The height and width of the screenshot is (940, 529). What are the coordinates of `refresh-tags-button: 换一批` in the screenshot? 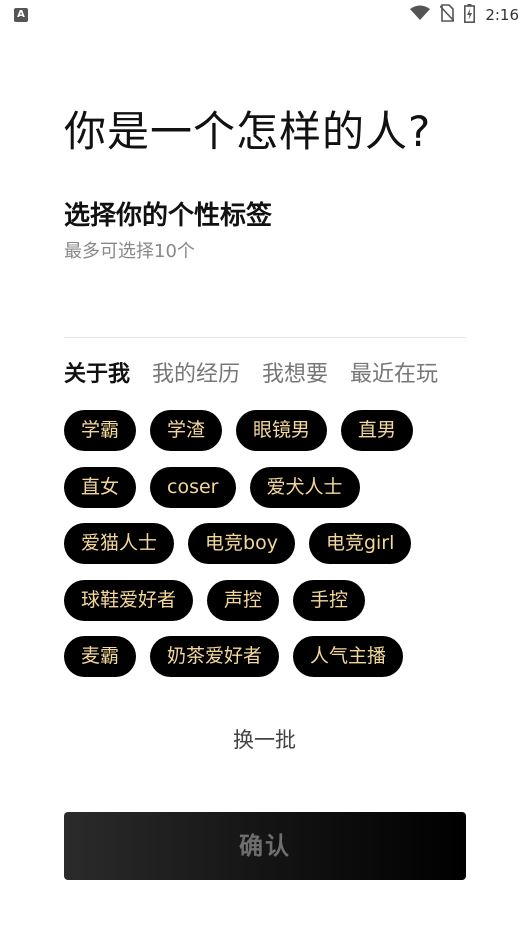 It's located at (264, 739).